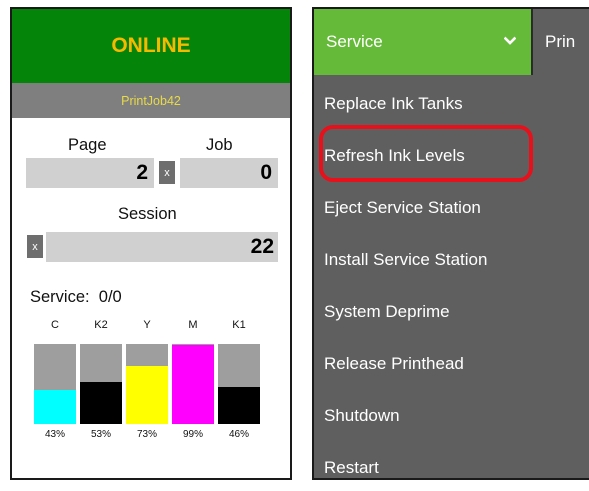 This screenshot has height=491, width=589. What do you see at coordinates (54, 434) in the screenshot?
I see `ink-percent: 43%` at bounding box center [54, 434].